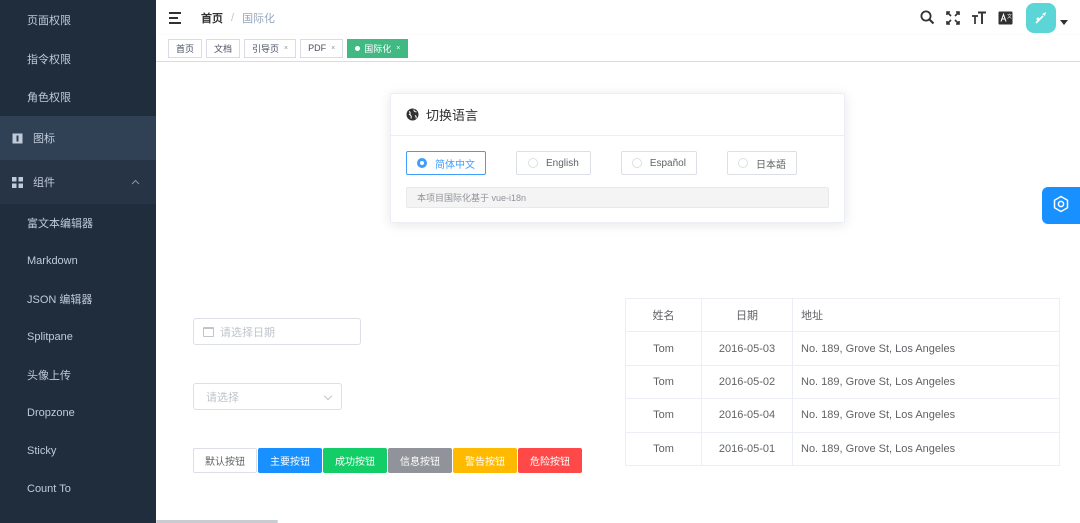 This screenshot has width=1080, height=523. Describe the element at coordinates (51, 413) in the screenshot. I see `sidebar-item-label: Dropzone` at that location.